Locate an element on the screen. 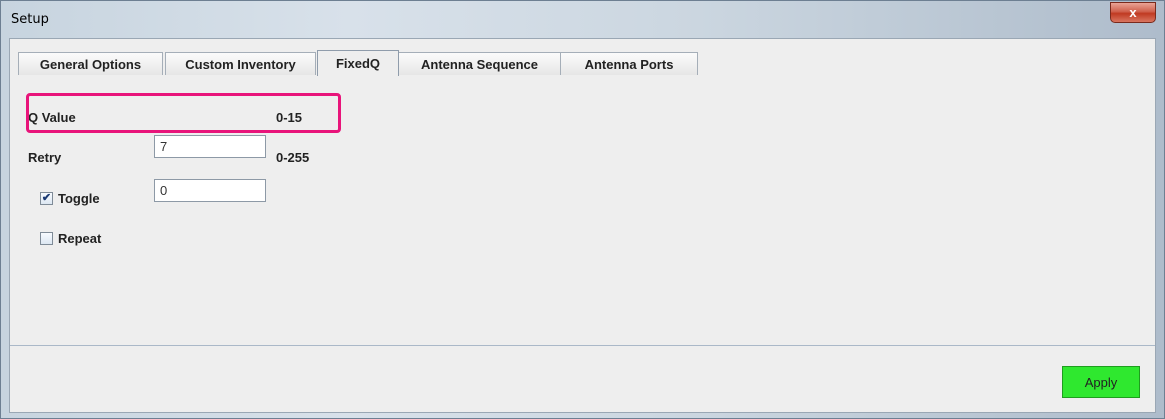 The width and height of the screenshot is (1165, 419). tab-fixedq: FixedQ is located at coordinates (358, 63).